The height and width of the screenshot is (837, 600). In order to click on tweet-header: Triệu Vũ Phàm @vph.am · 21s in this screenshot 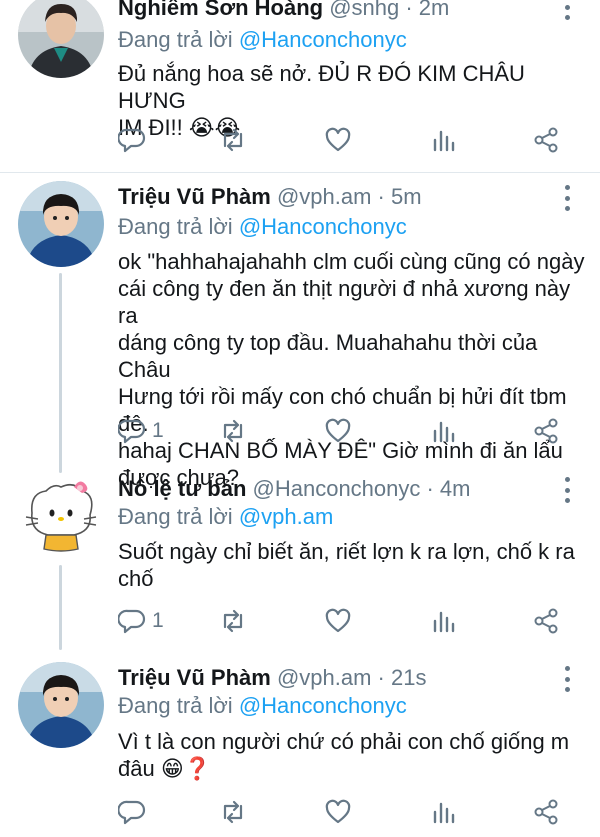, I will do `click(272, 678)`.